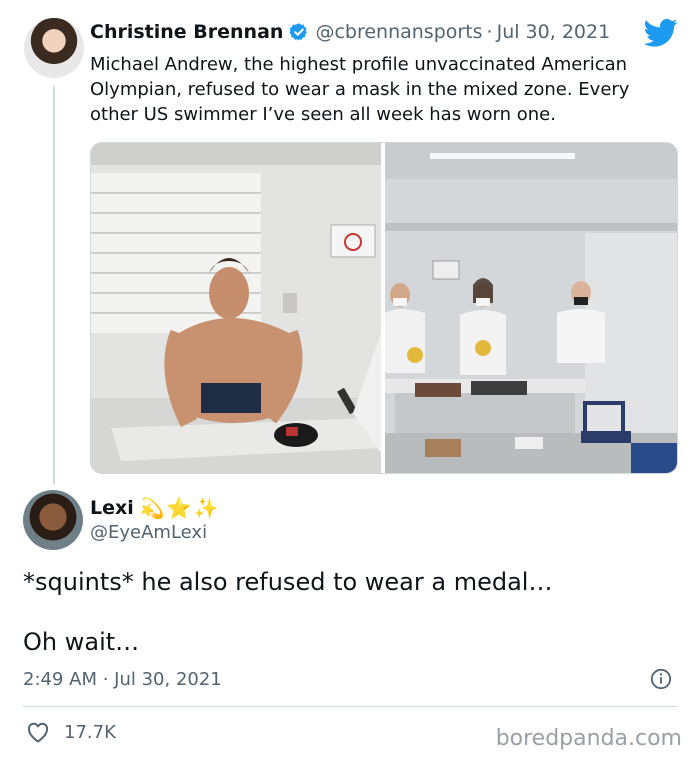  What do you see at coordinates (112, 508) in the screenshot?
I see `reply-author-name: Lexi` at bounding box center [112, 508].